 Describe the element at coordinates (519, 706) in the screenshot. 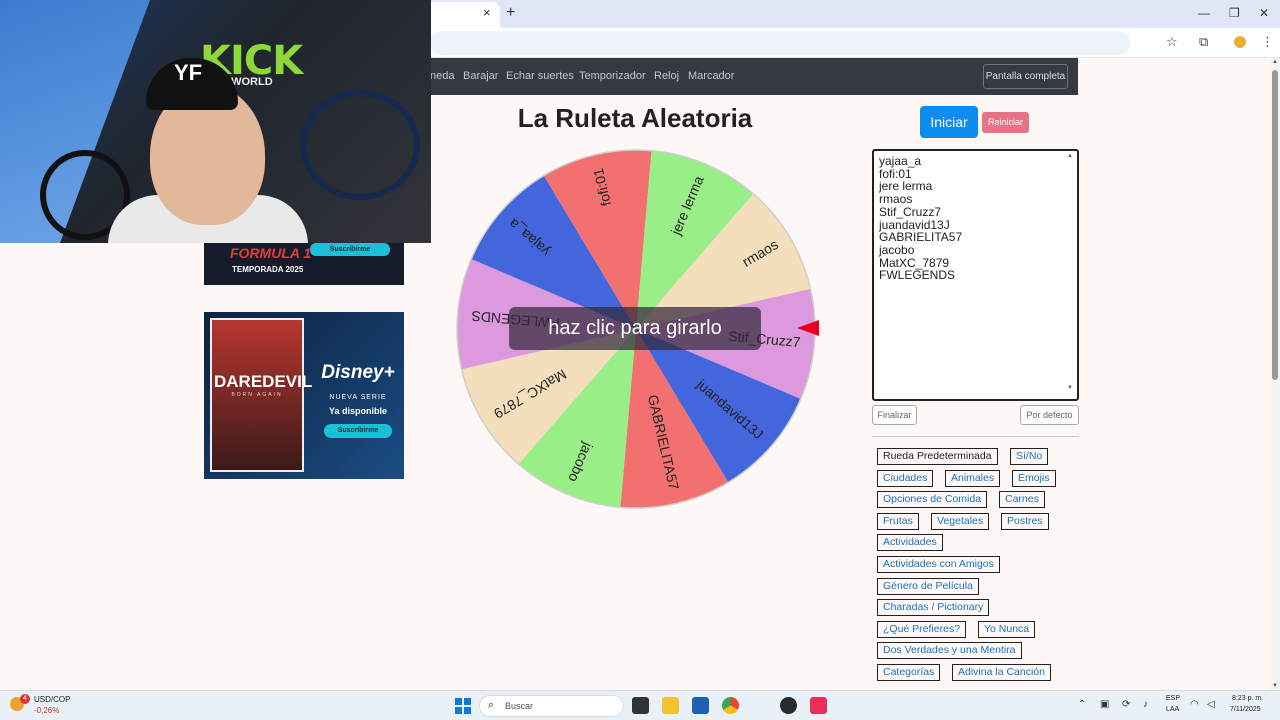

I see `search-placeholder: Buscar` at that location.